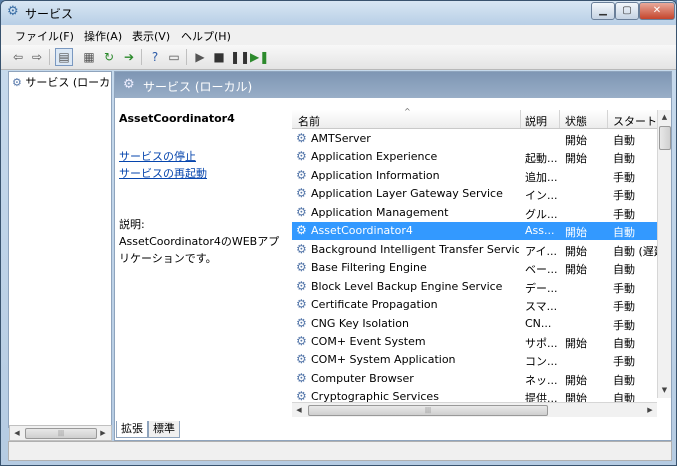  I want to click on scroll-left-icon: ◀, so click(299, 410).